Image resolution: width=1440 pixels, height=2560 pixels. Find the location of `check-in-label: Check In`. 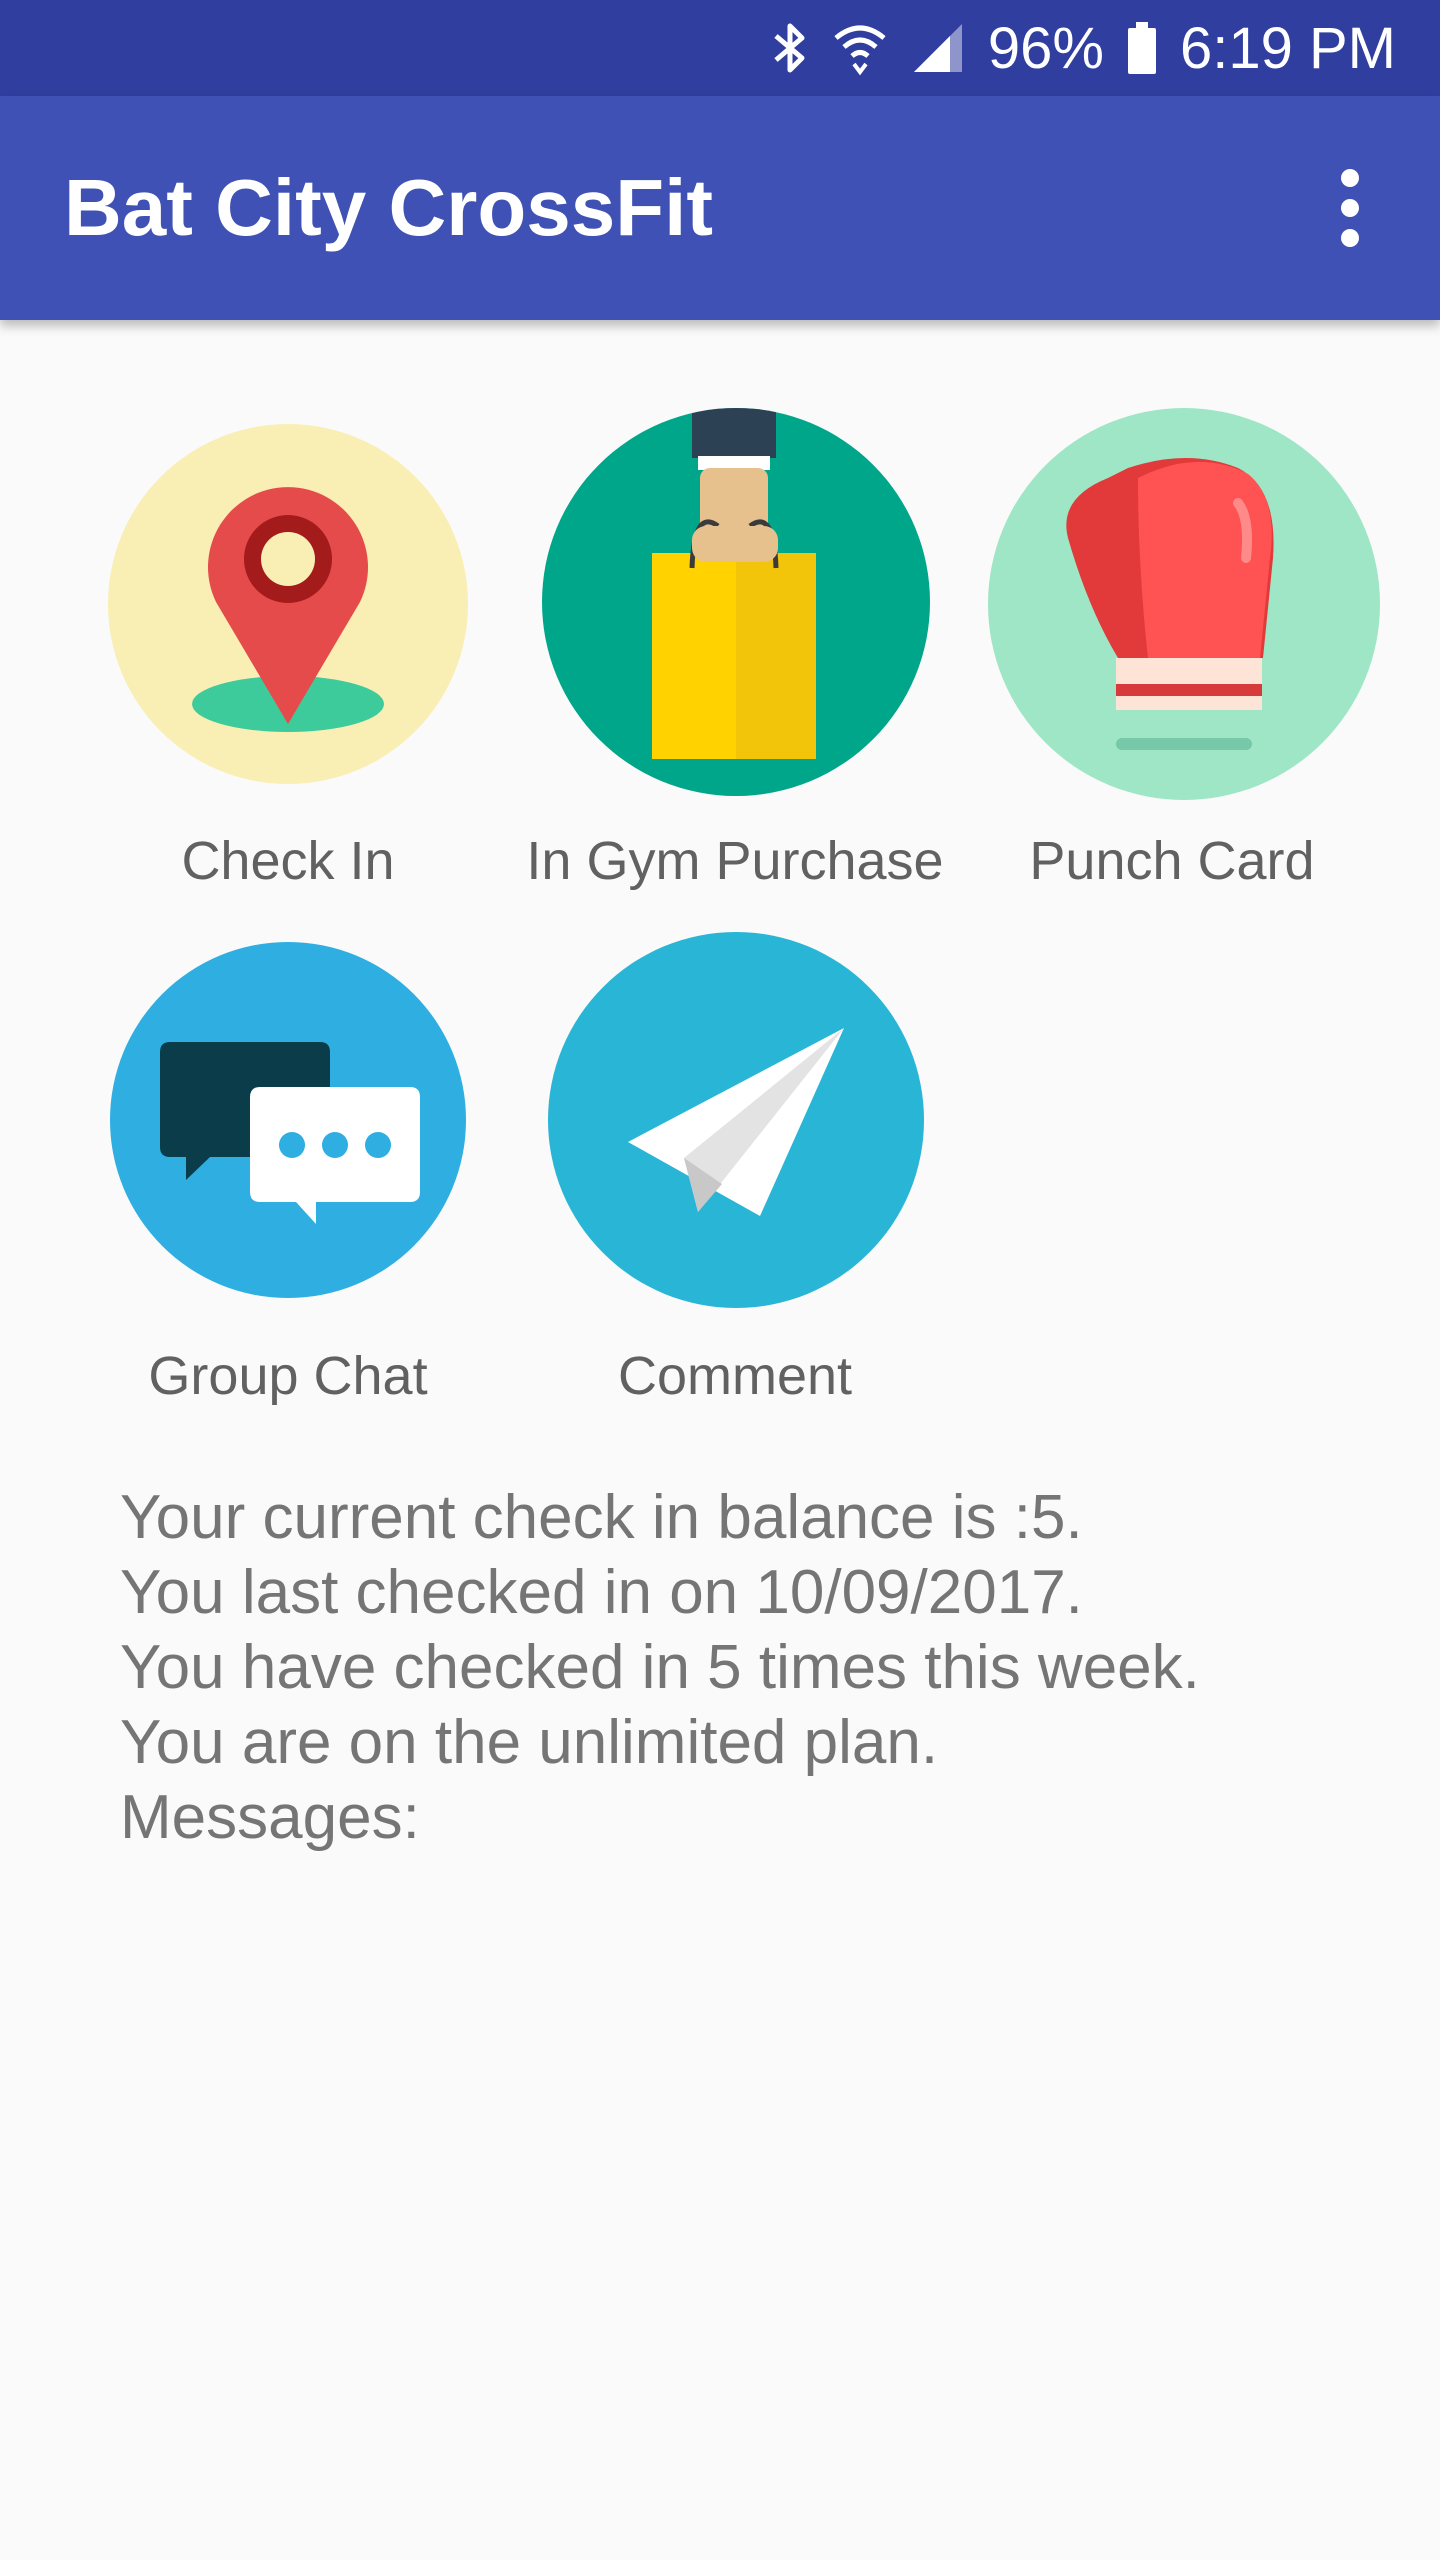

check-in-label: Check In is located at coordinates (288, 861).